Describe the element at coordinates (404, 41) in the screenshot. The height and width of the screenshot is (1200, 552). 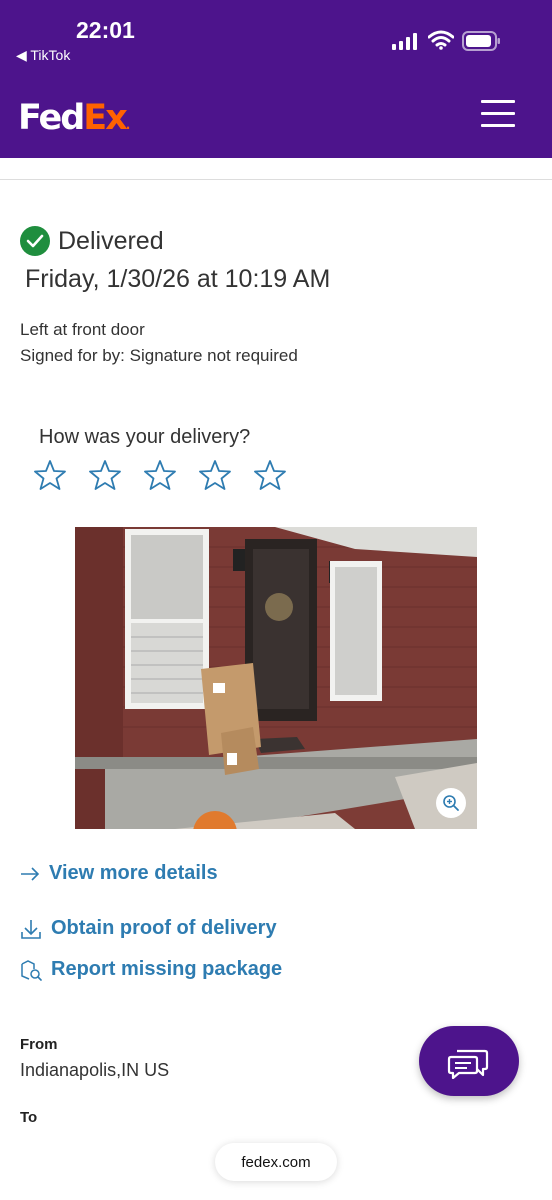
I see `cellular-signal-icon` at that location.